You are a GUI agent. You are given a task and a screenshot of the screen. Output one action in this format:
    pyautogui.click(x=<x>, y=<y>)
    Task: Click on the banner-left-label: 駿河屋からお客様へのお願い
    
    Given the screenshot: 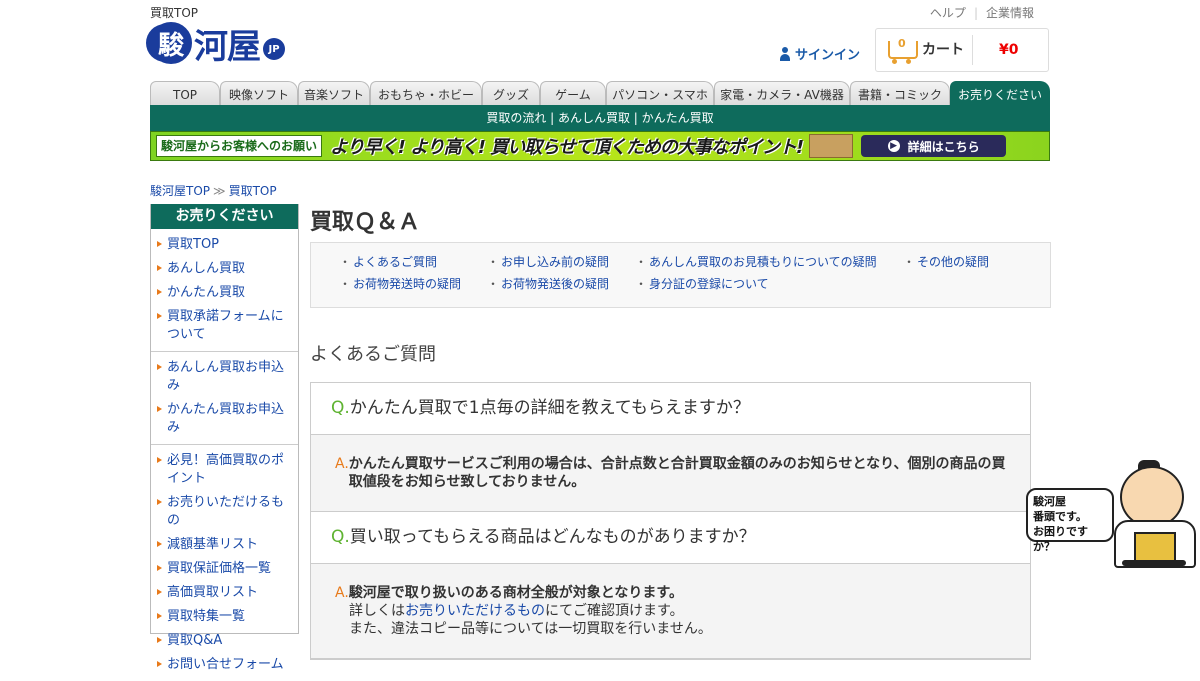 What is the action you would take?
    pyautogui.click(x=239, y=146)
    